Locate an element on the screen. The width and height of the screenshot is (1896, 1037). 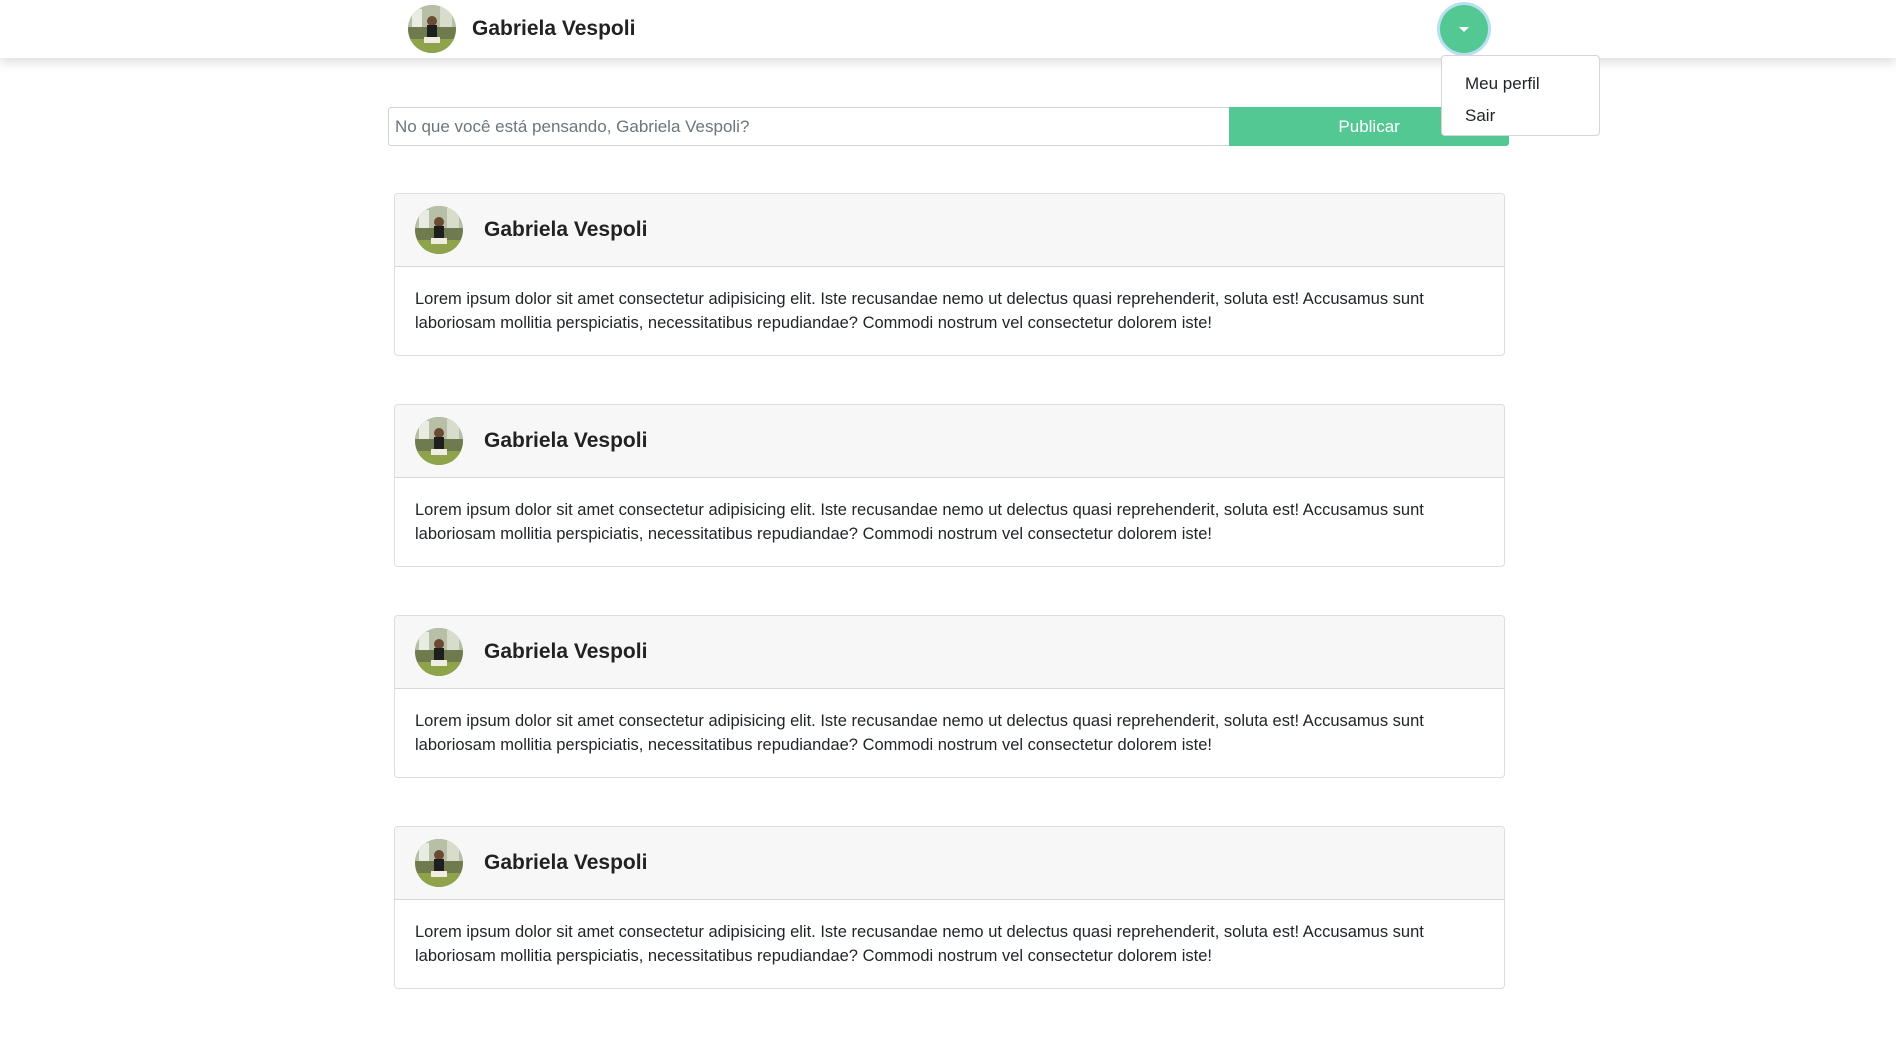
menu-item-my-profile: Meu perfil is located at coordinates (1520, 84).